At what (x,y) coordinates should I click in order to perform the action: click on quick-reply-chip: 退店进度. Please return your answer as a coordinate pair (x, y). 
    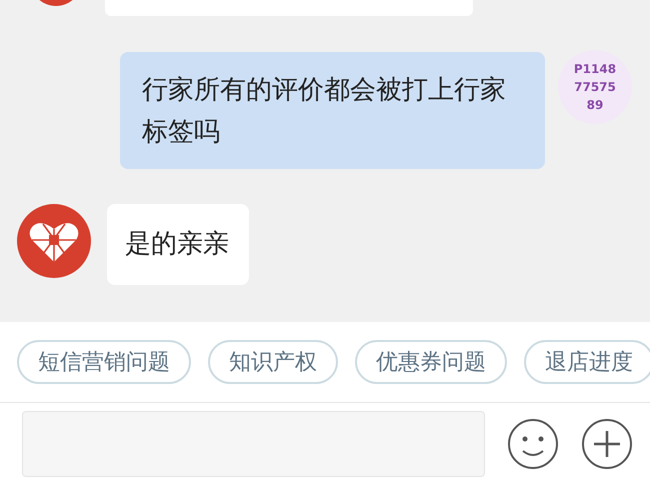
    Looking at the image, I should click on (587, 362).